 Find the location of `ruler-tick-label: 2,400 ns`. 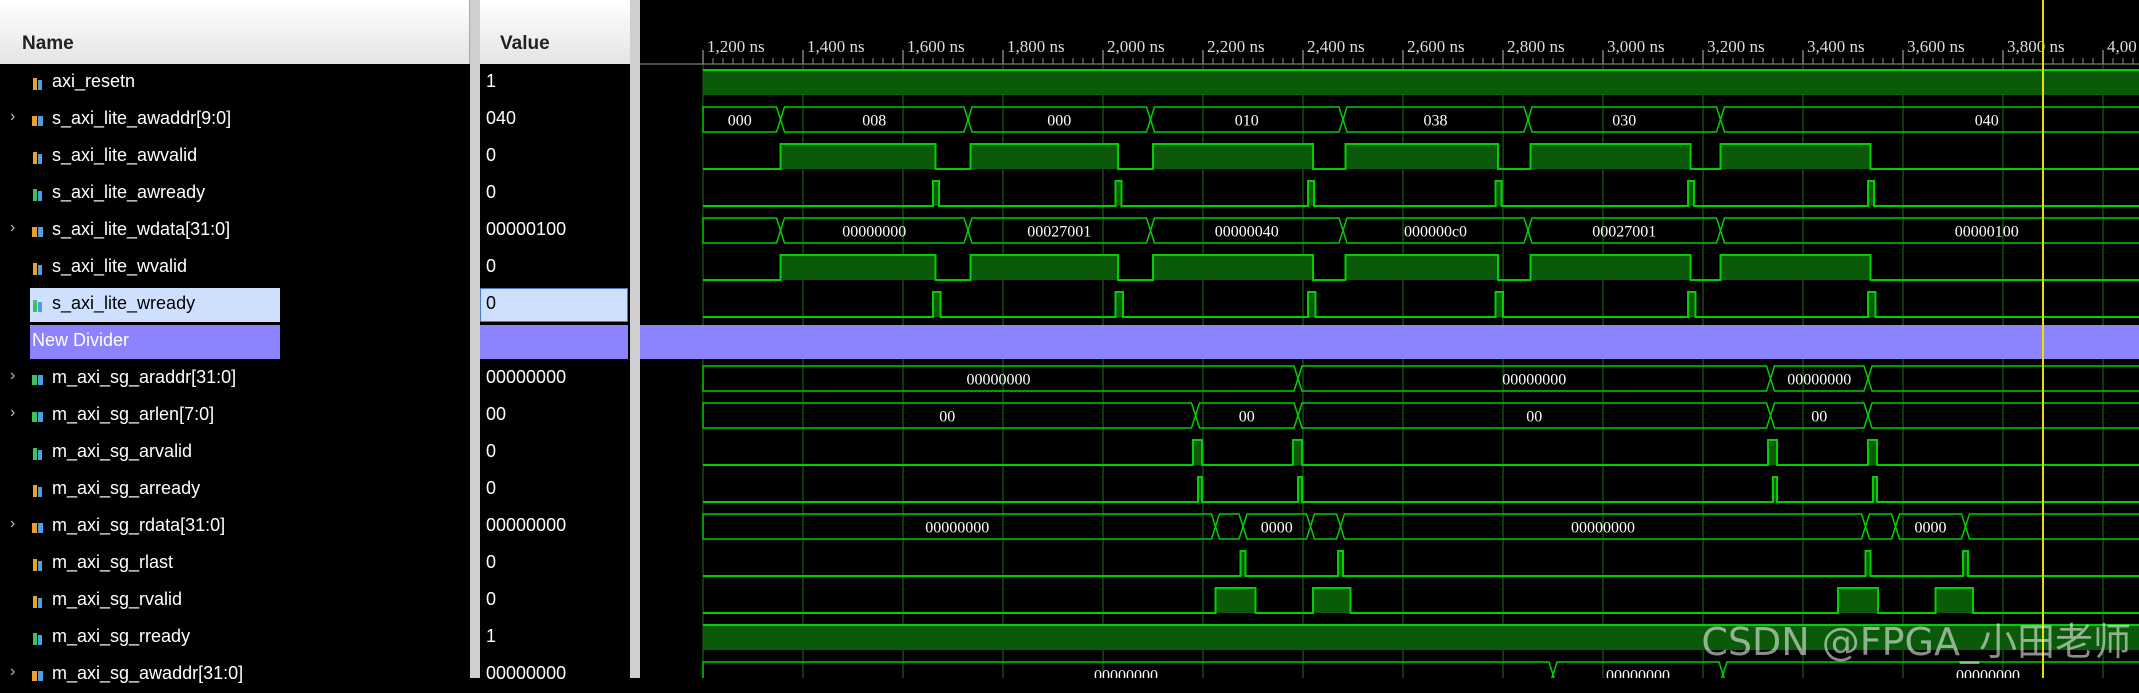

ruler-tick-label: 2,400 ns is located at coordinates (1336, 46).